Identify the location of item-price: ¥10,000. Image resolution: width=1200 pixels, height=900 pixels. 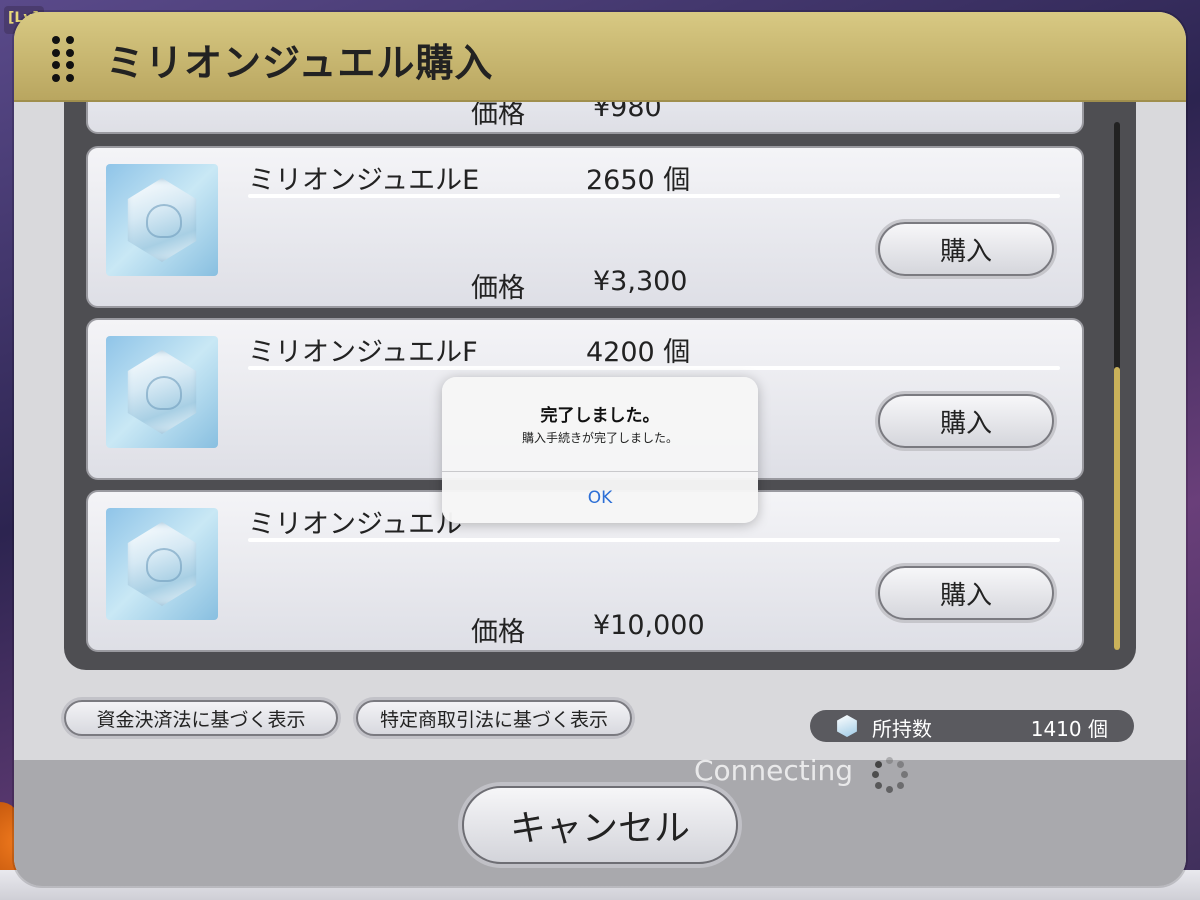
(649, 625).